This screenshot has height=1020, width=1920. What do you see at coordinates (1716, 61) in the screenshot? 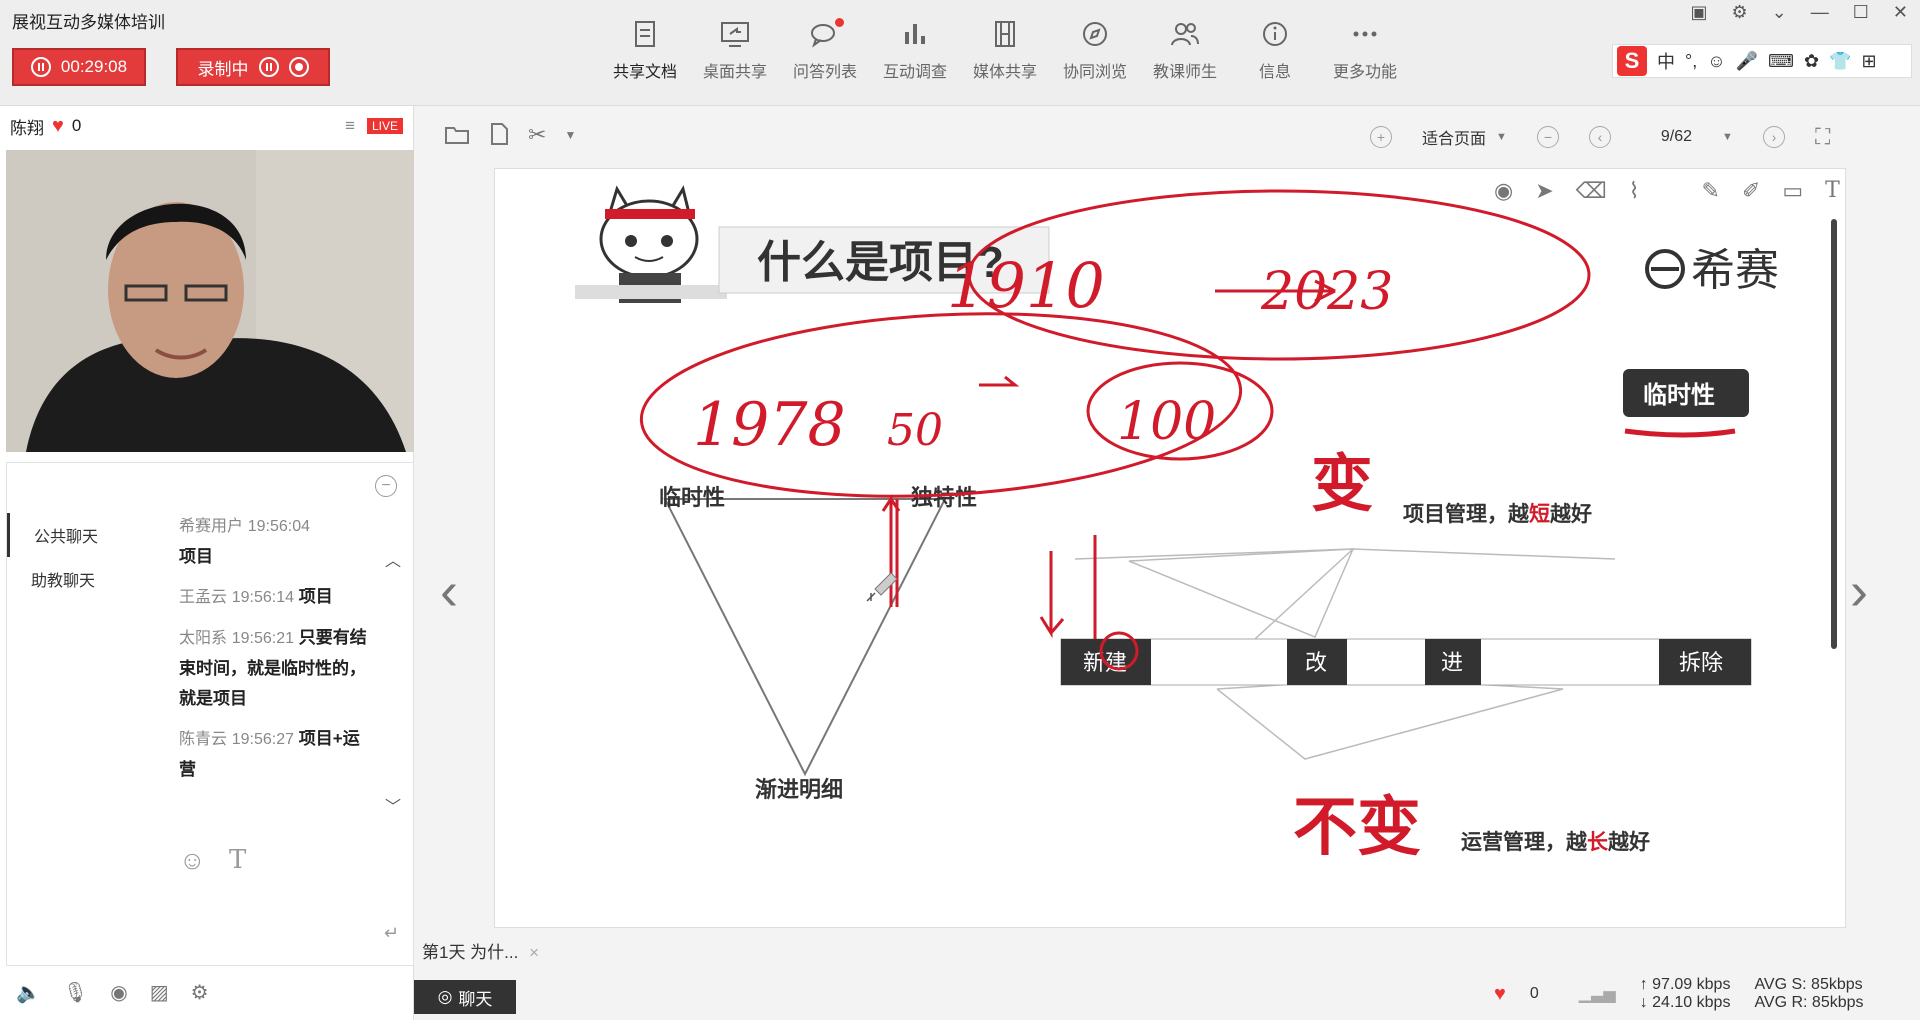
I see `emoji-icon: ☺` at bounding box center [1716, 61].